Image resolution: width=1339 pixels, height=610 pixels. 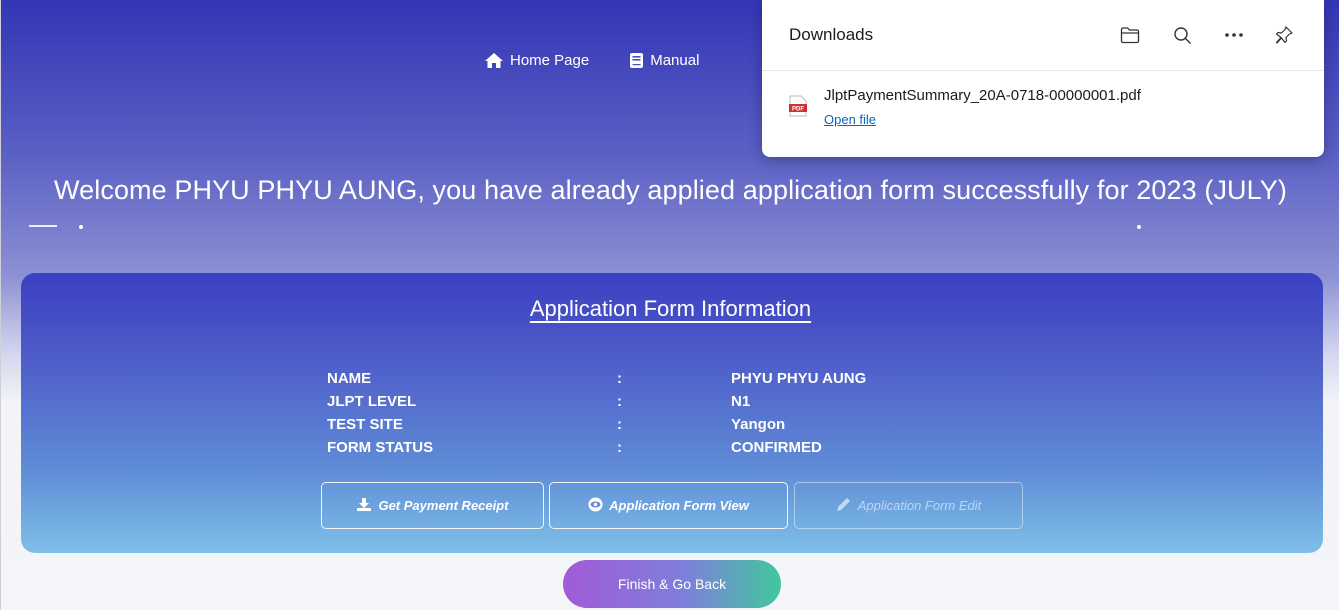 What do you see at coordinates (672, 584) in the screenshot?
I see `finish-go-back-button: Finish & Go Back` at bounding box center [672, 584].